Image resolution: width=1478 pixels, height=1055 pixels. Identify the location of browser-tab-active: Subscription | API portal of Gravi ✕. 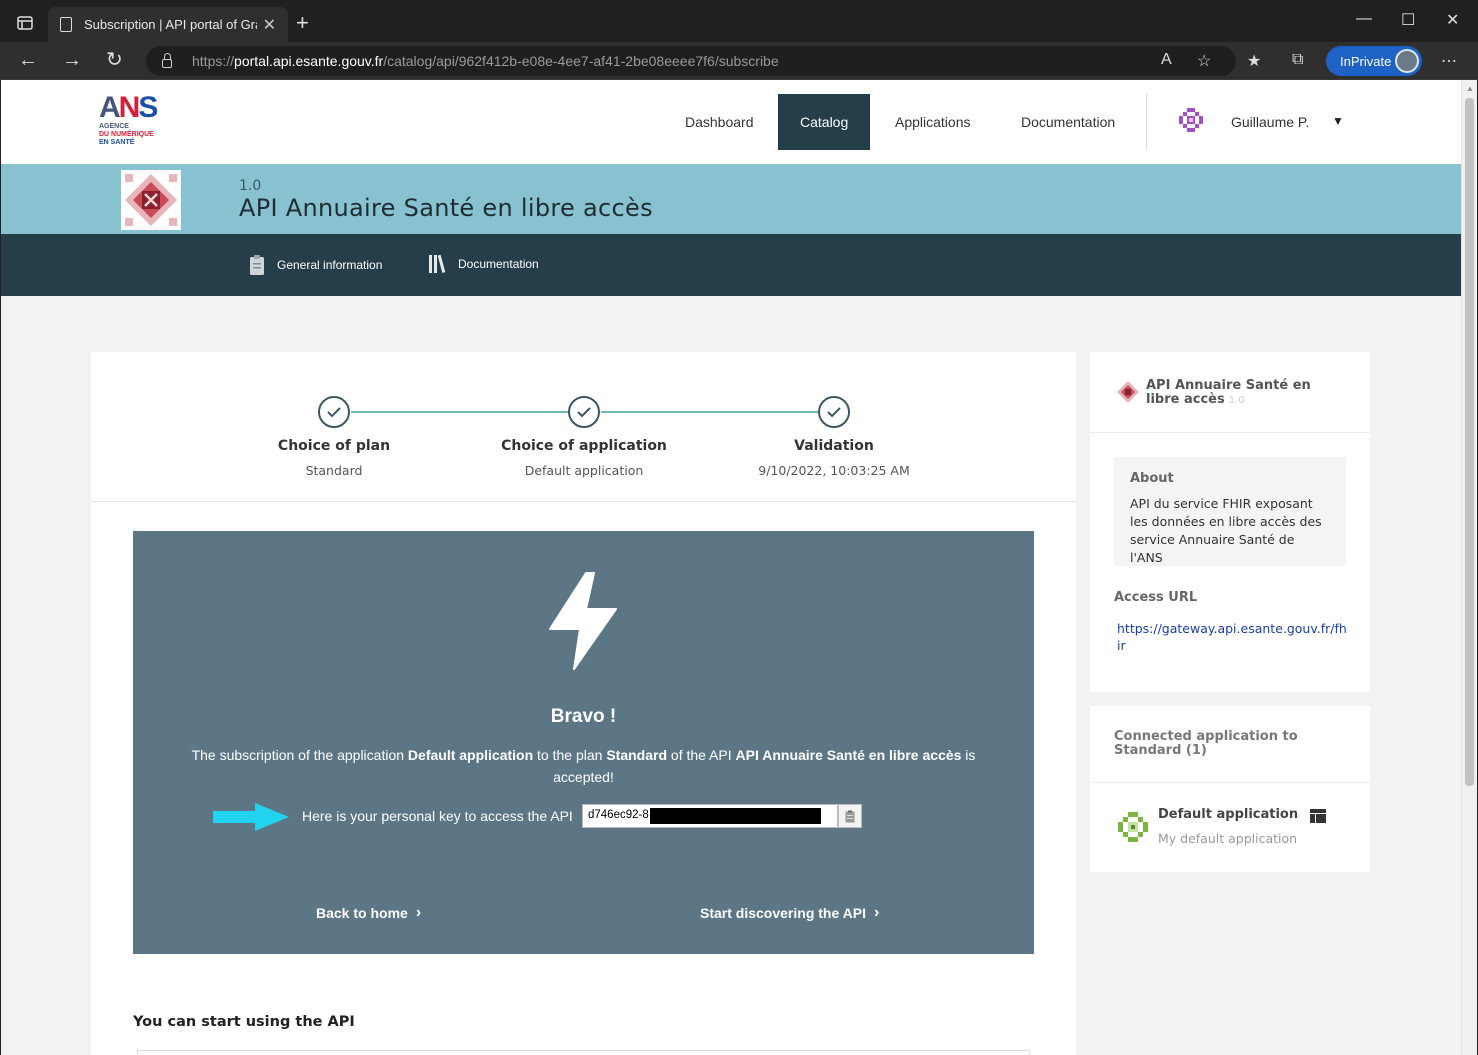
(168, 24).